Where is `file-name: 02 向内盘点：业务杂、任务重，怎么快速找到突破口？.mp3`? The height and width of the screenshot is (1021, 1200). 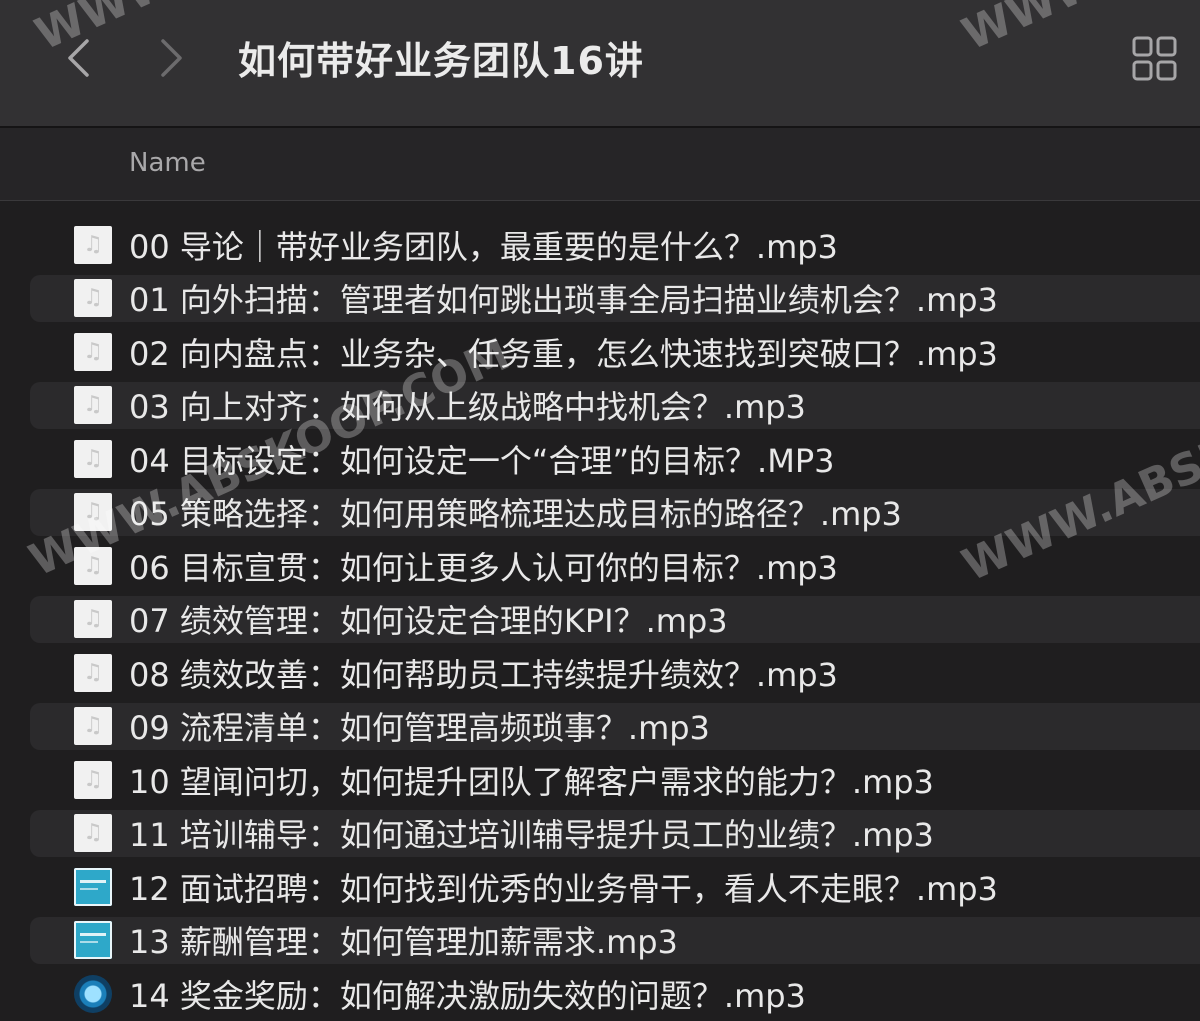 file-name: 02 向内盘点：业务杂、任务重，怎么快速找到突破口？.mp3 is located at coordinates (563, 353).